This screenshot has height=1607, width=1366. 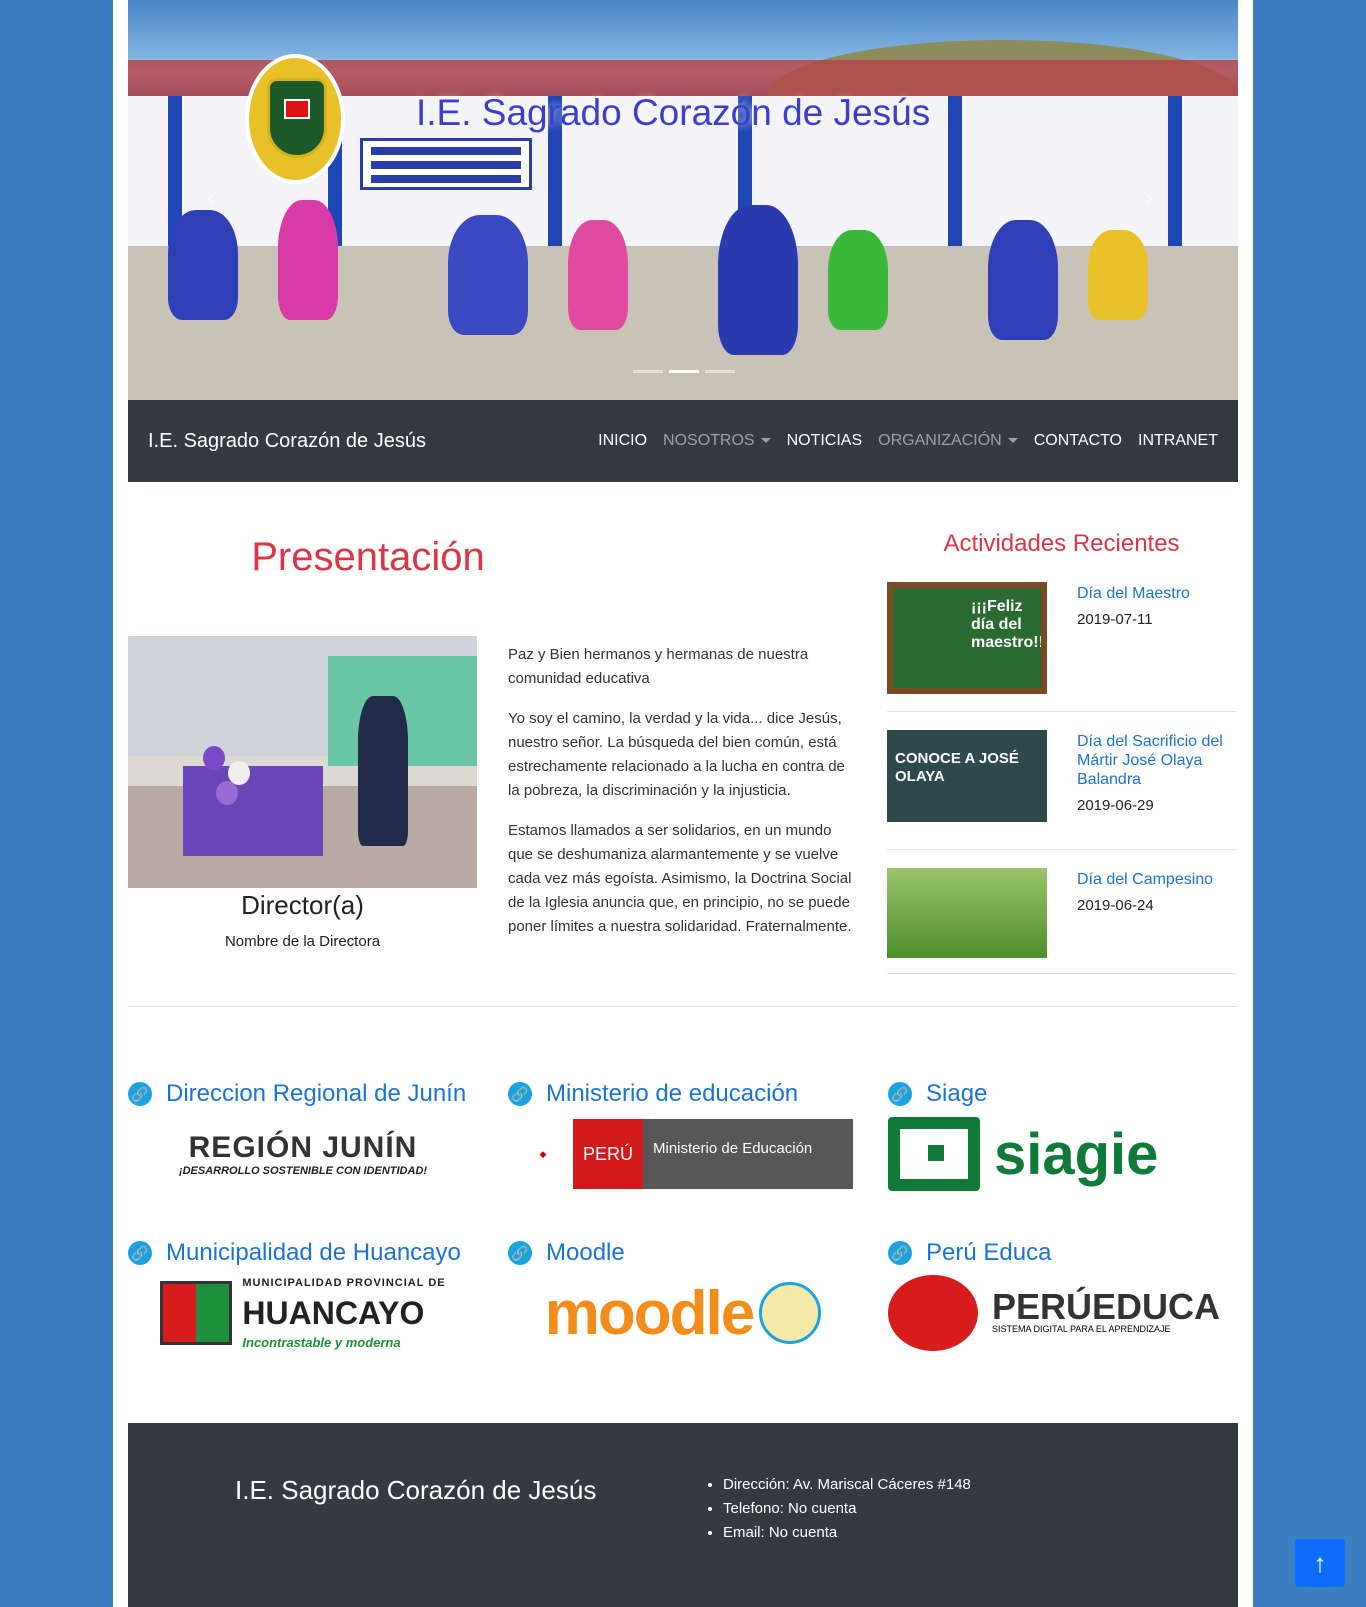 What do you see at coordinates (1061, 912) in the screenshot?
I see `activity-item: Día del Campesino 2019-06-24` at bounding box center [1061, 912].